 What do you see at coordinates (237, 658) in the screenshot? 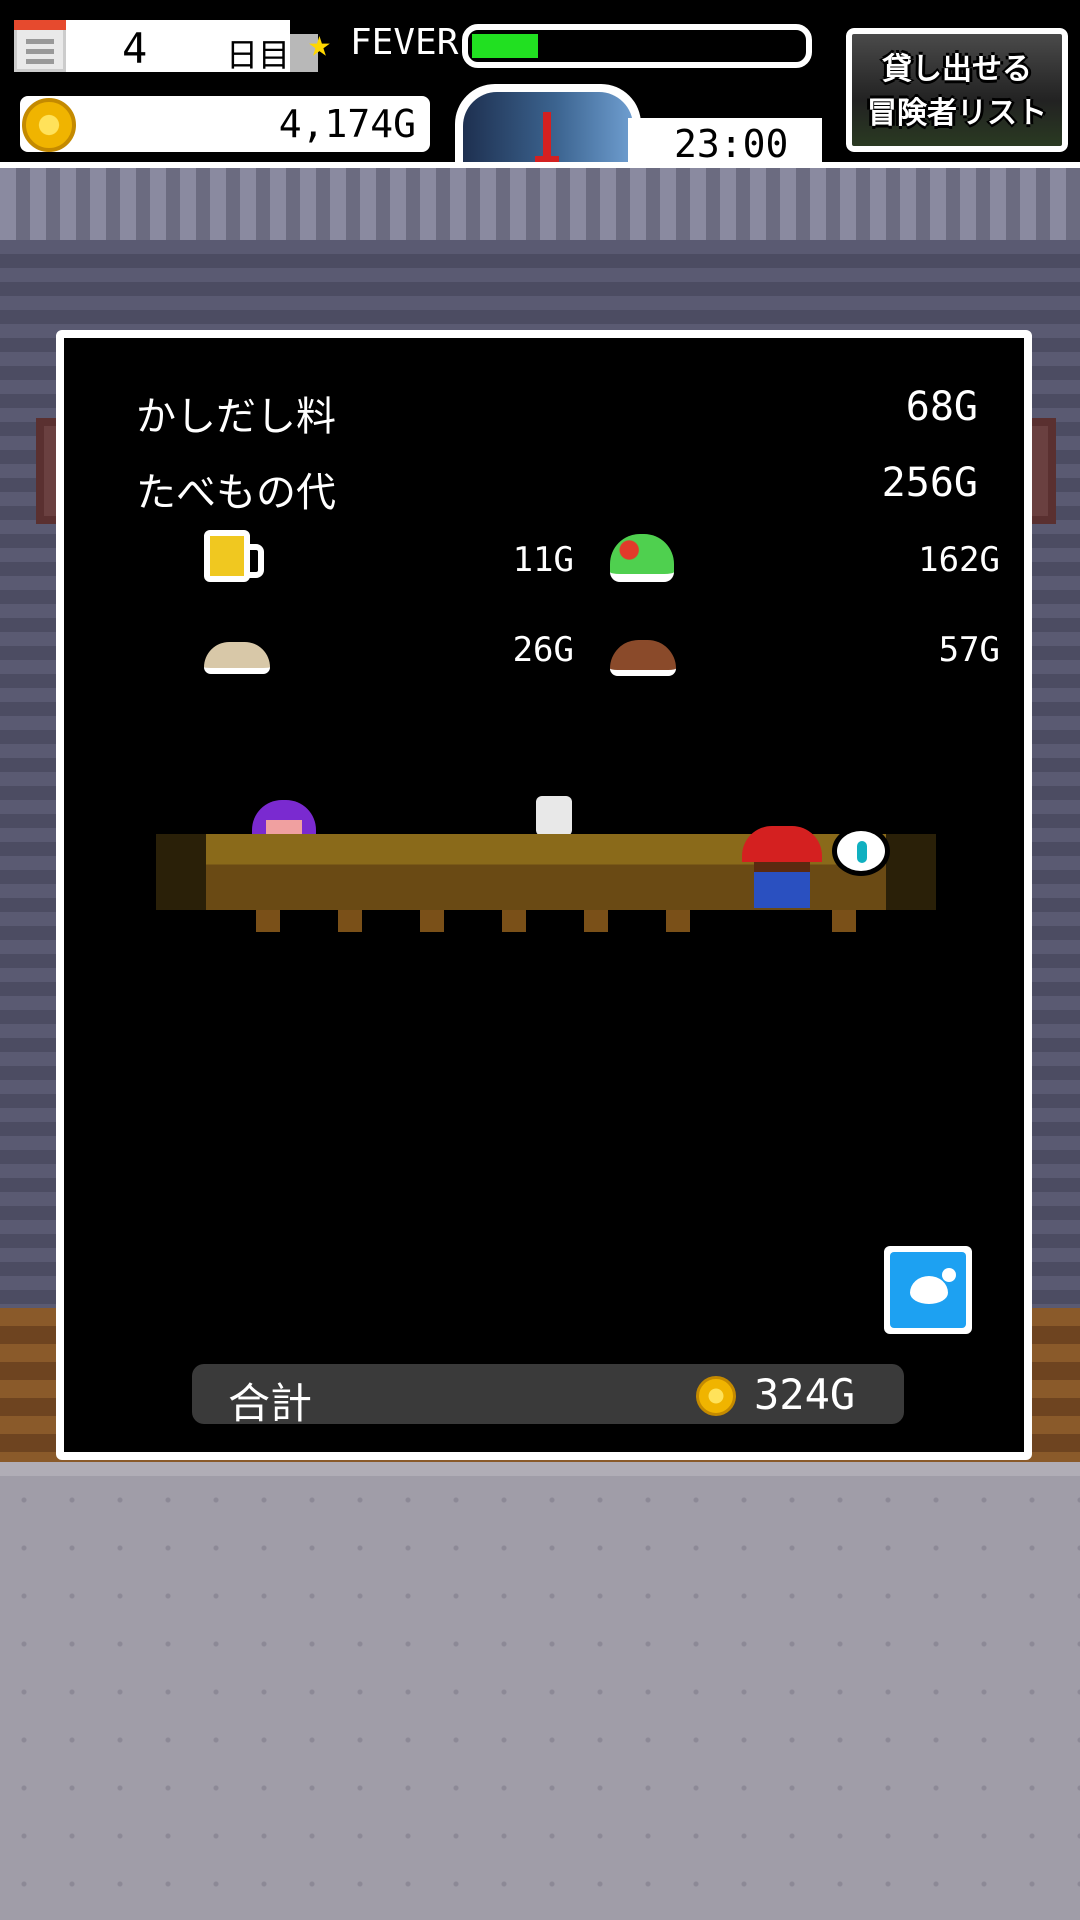
I see `rice-plate-icon` at bounding box center [237, 658].